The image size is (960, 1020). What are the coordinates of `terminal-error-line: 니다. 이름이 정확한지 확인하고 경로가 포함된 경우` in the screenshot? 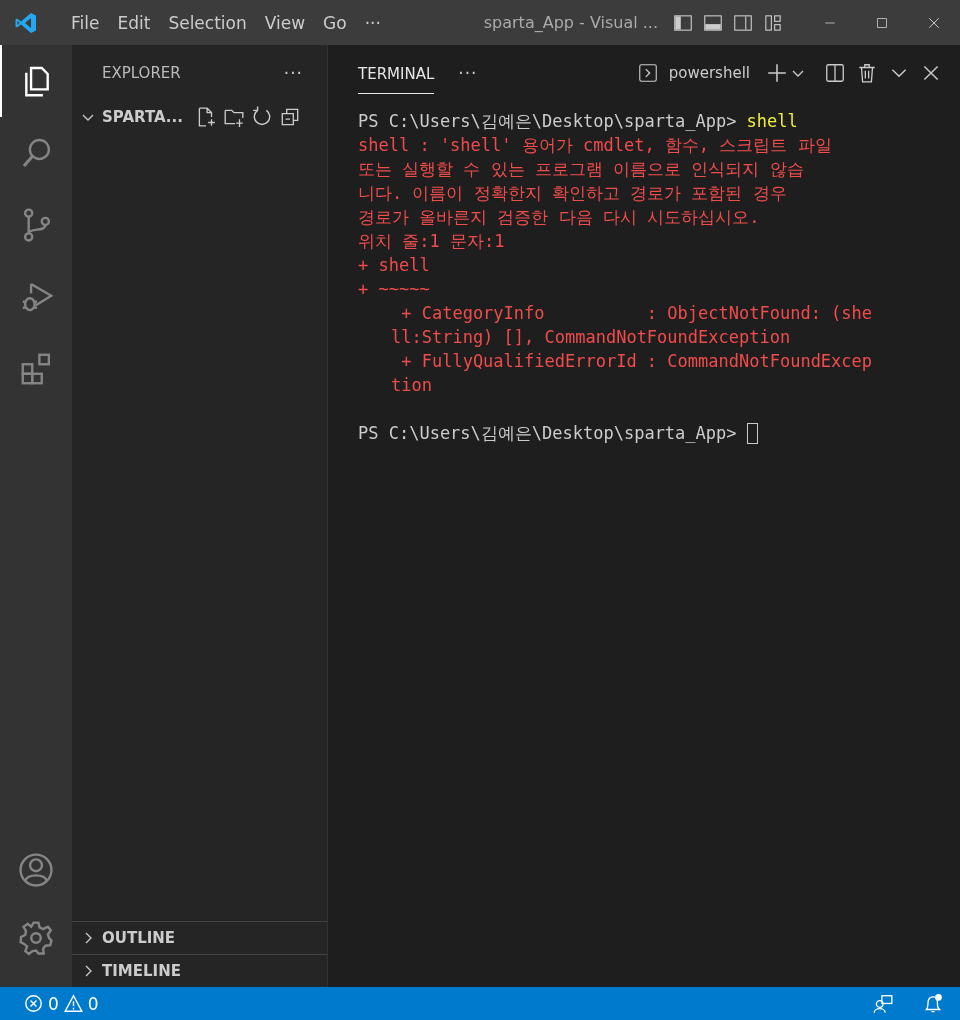 It's located at (572, 193).